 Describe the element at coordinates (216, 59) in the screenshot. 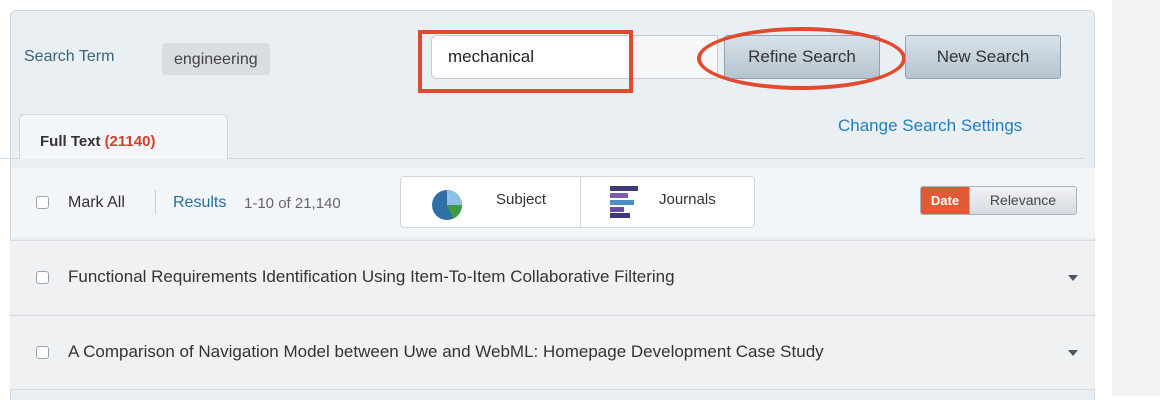

I see `search-term-chip: engineering` at that location.